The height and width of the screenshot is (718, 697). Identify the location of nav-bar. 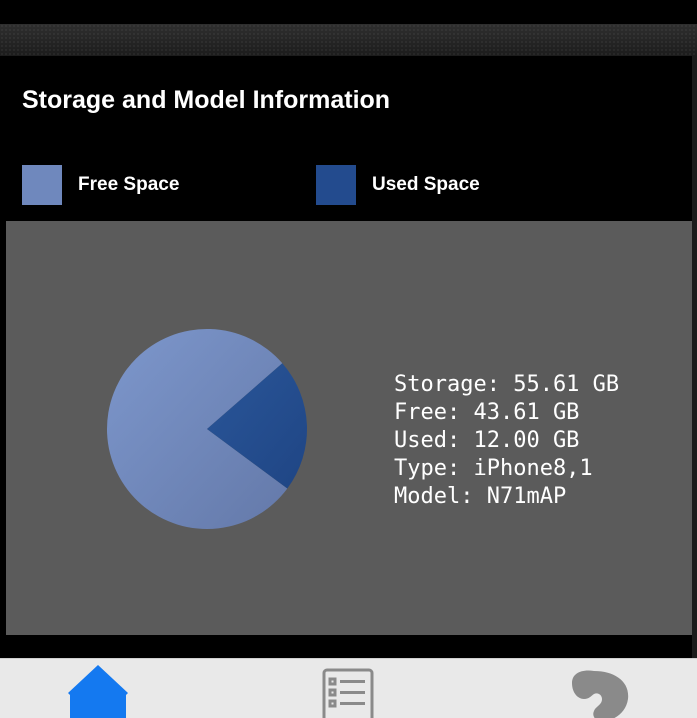
(348, 40).